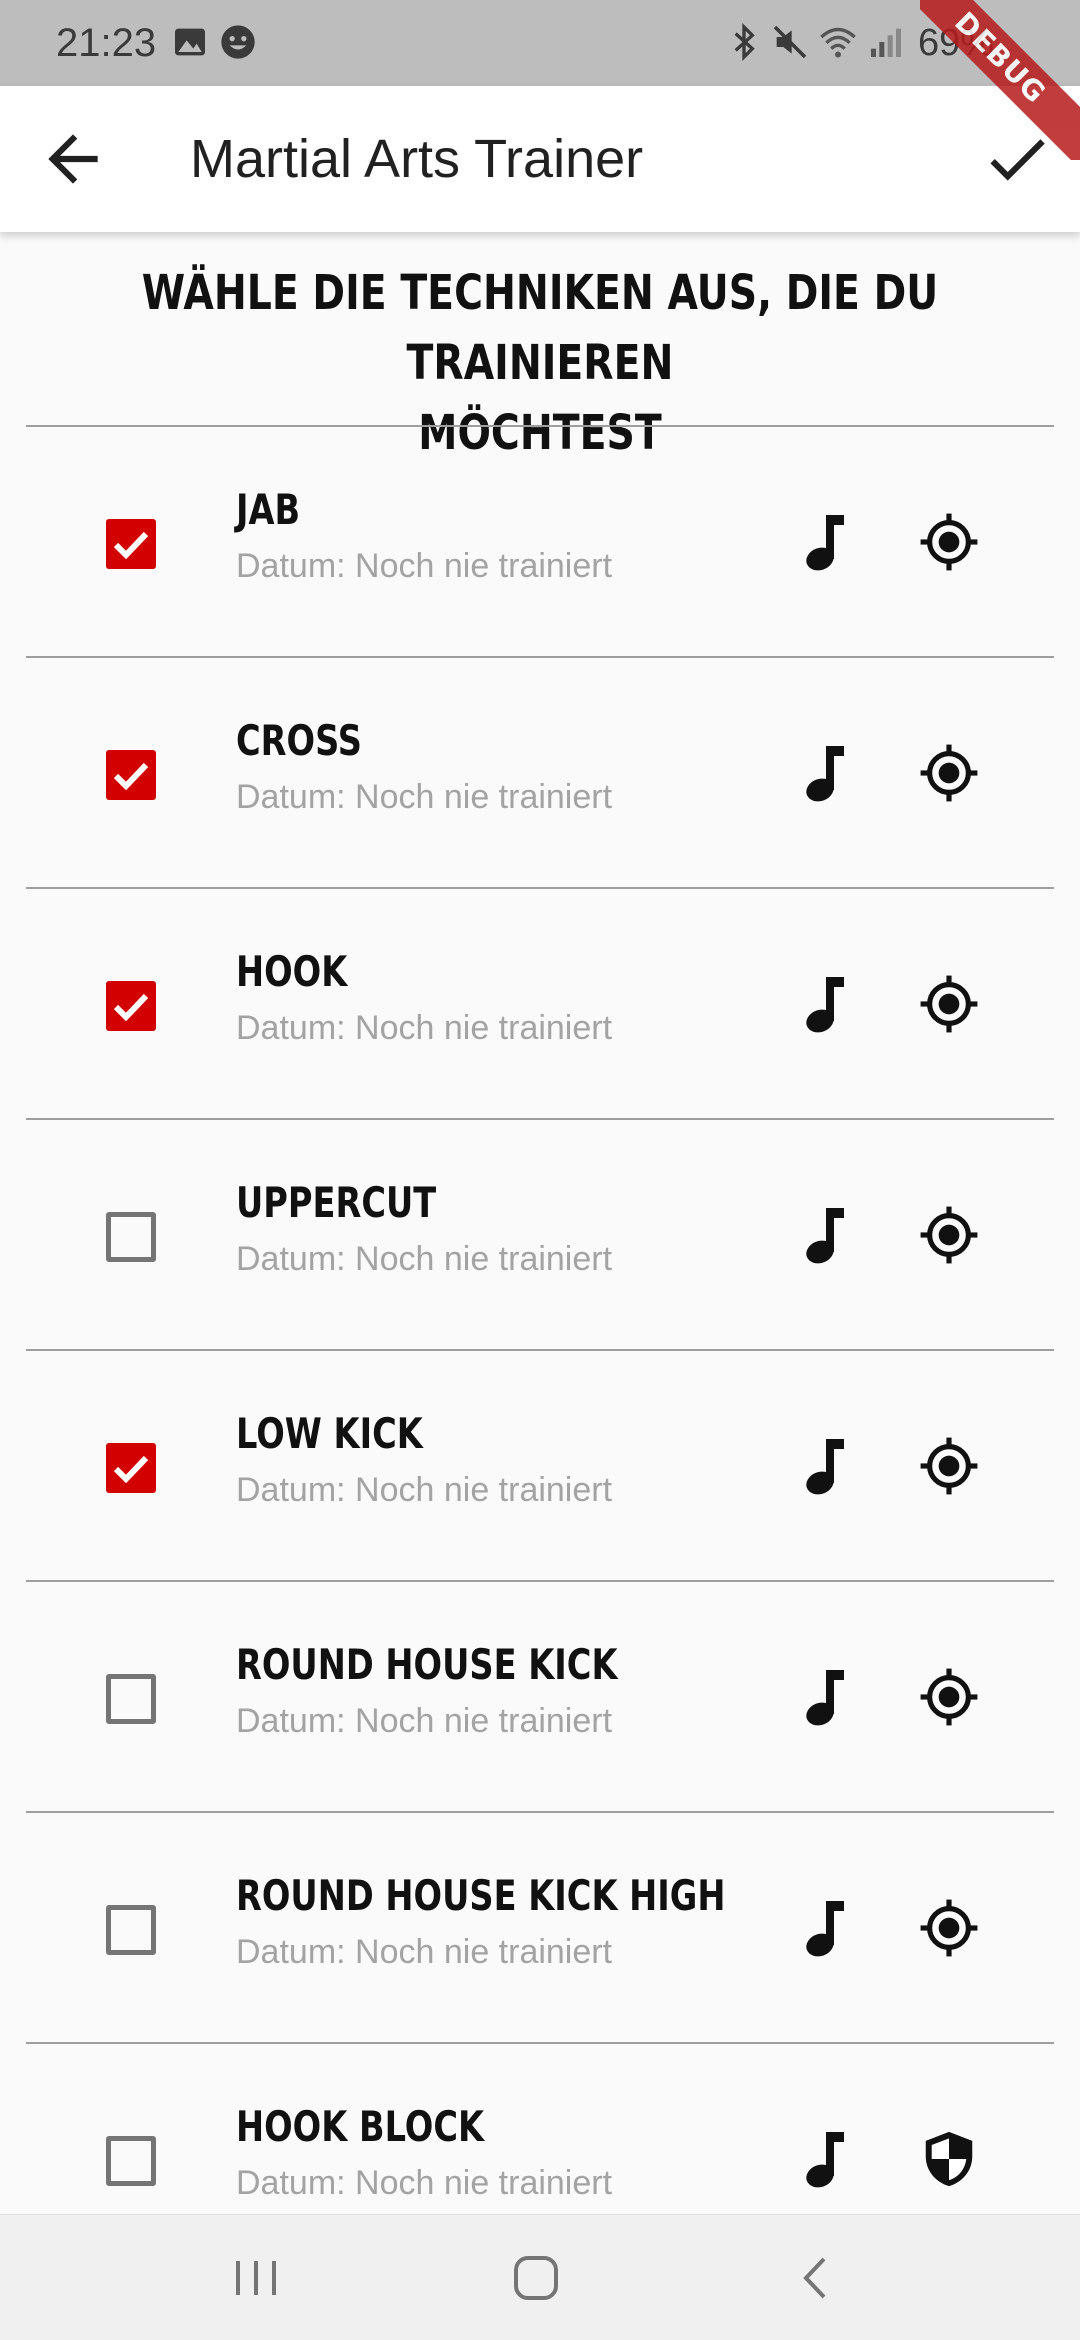 The image size is (1080, 2340). I want to click on app-bar: Martial Arts Trainer, so click(540, 159).